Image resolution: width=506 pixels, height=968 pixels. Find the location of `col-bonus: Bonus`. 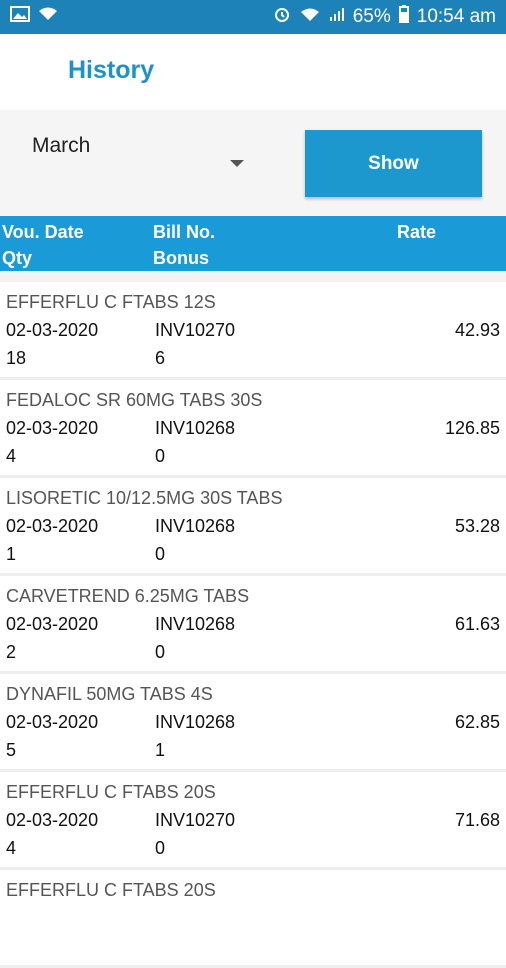

col-bonus: Bonus is located at coordinates (181, 258).